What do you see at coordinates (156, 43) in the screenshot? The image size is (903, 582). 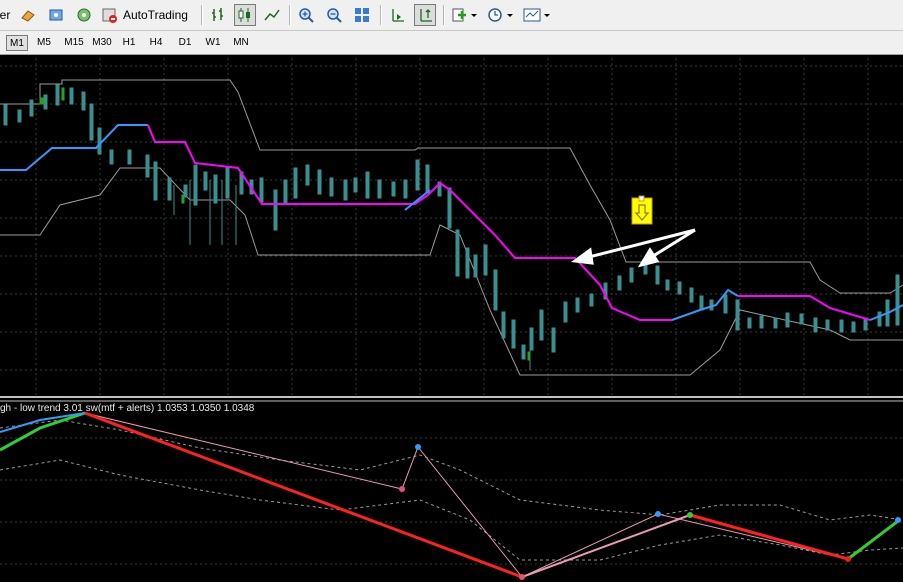 I see `timeframe-h4: H4` at bounding box center [156, 43].